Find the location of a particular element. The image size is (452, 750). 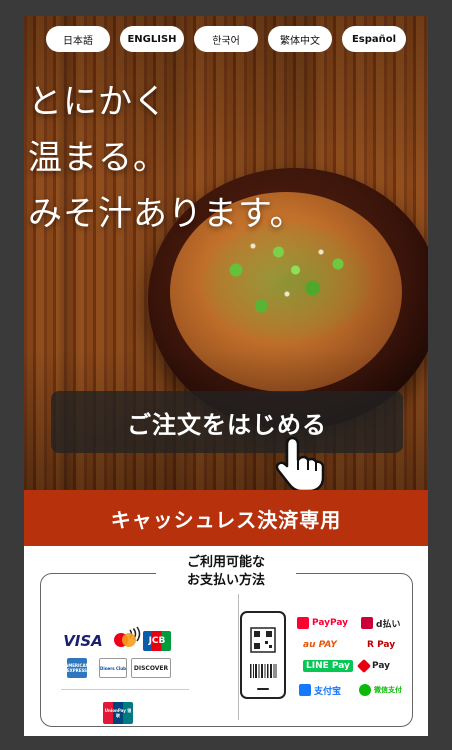

amex-logo: AMERICAN EXPRESS is located at coordinates (77, 668).